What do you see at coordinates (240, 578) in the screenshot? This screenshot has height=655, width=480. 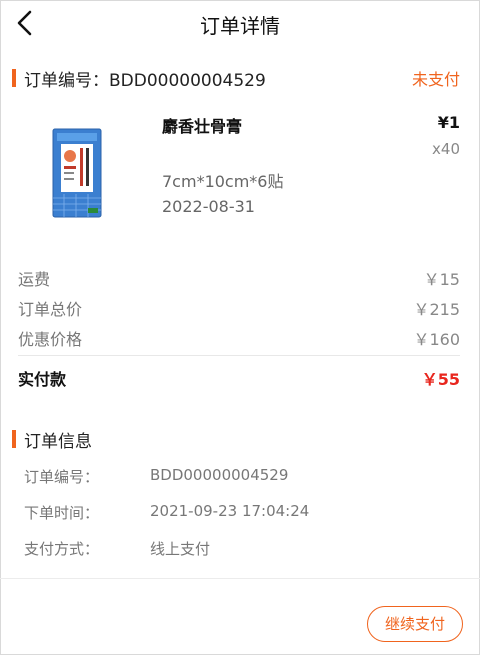 I see `bottom-bar-divider` at bounding box center [240, 578].